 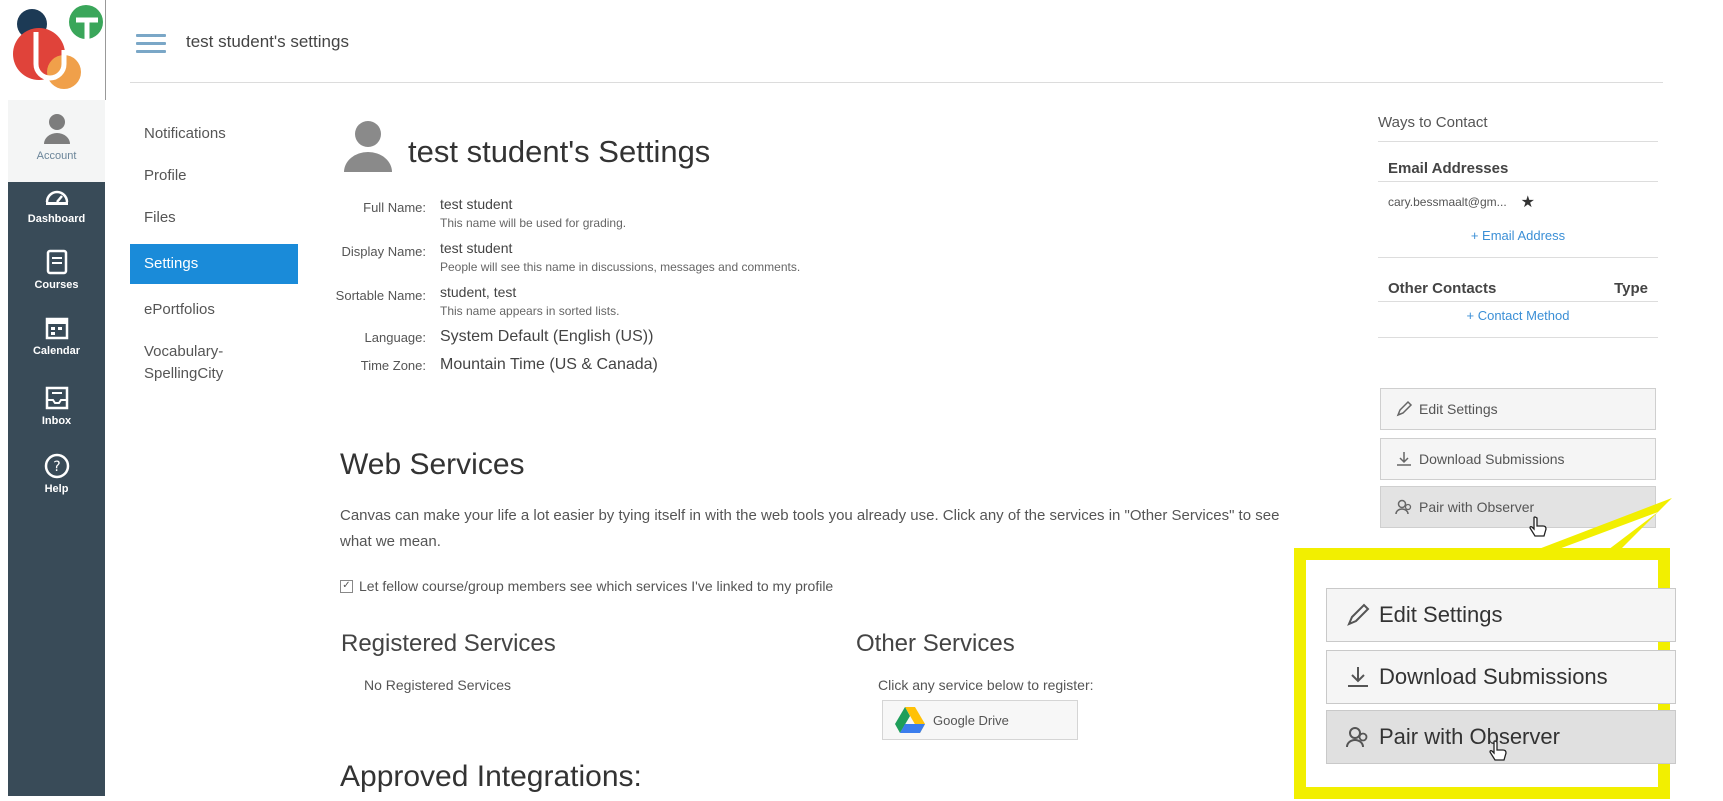 I want to click on register-instructions: Click any service below to register:, so click(x=986, y=685).